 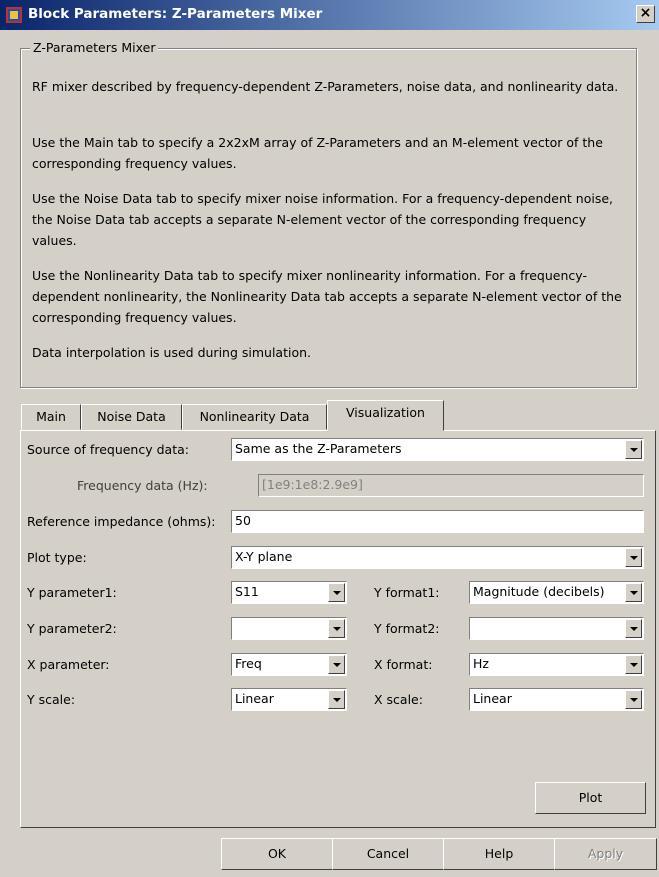 What do you see at coordinates (277, 854) in the screenshot?
I see `ok-button: OK` at bounding box center [277, 854].